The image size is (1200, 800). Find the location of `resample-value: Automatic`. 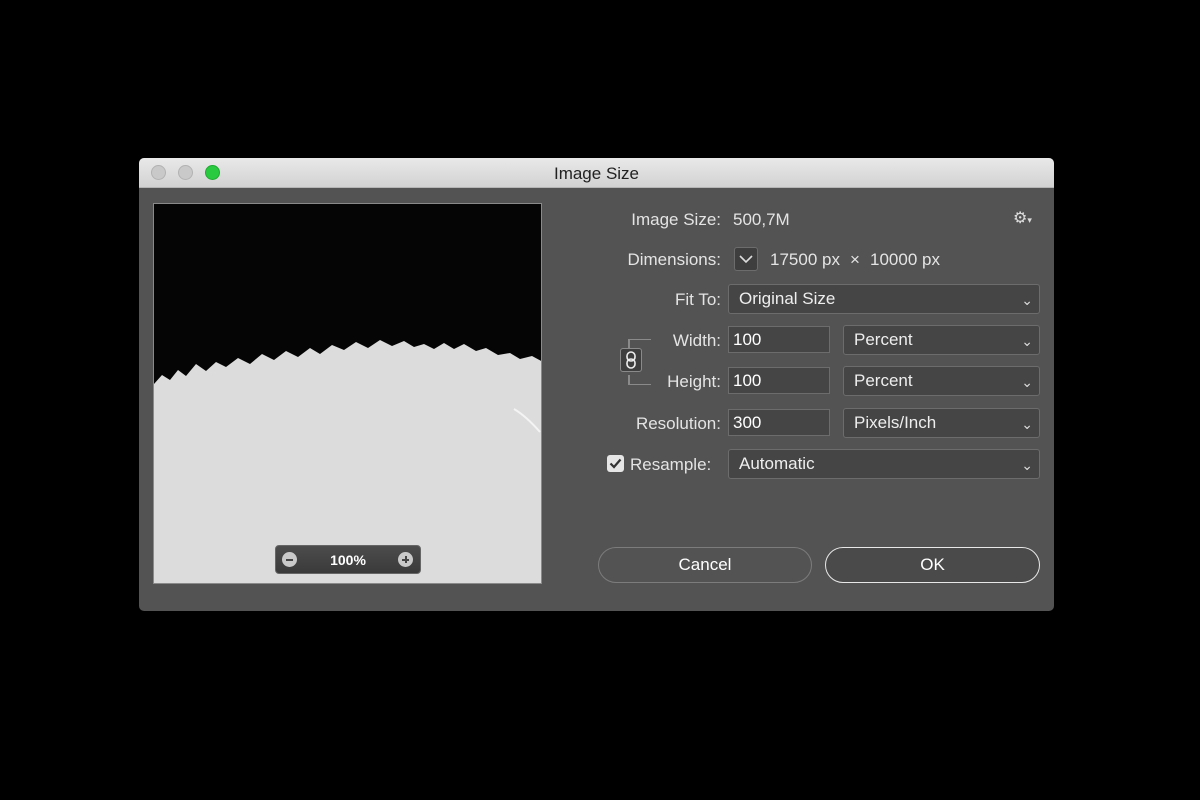

resample-value: Automatic is located at coordinates (777, 463).